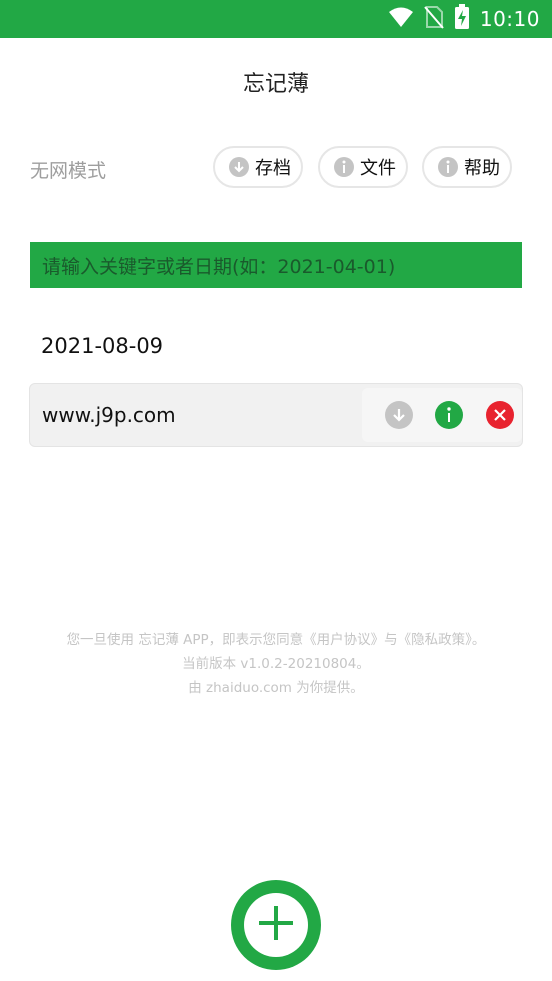 The width and height of the screenshot is (552, 981). I want to click on delete-icon, so click(500, 415).